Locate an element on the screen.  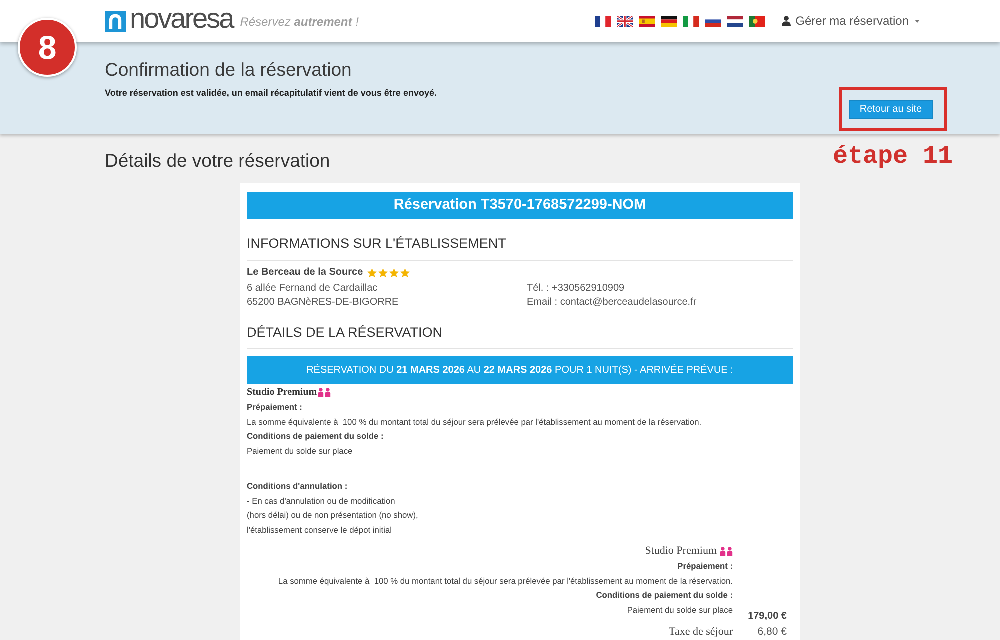
address-line: 65200 BAGNèRES-DE-BIGORRE is located at coordinates (323, 302).